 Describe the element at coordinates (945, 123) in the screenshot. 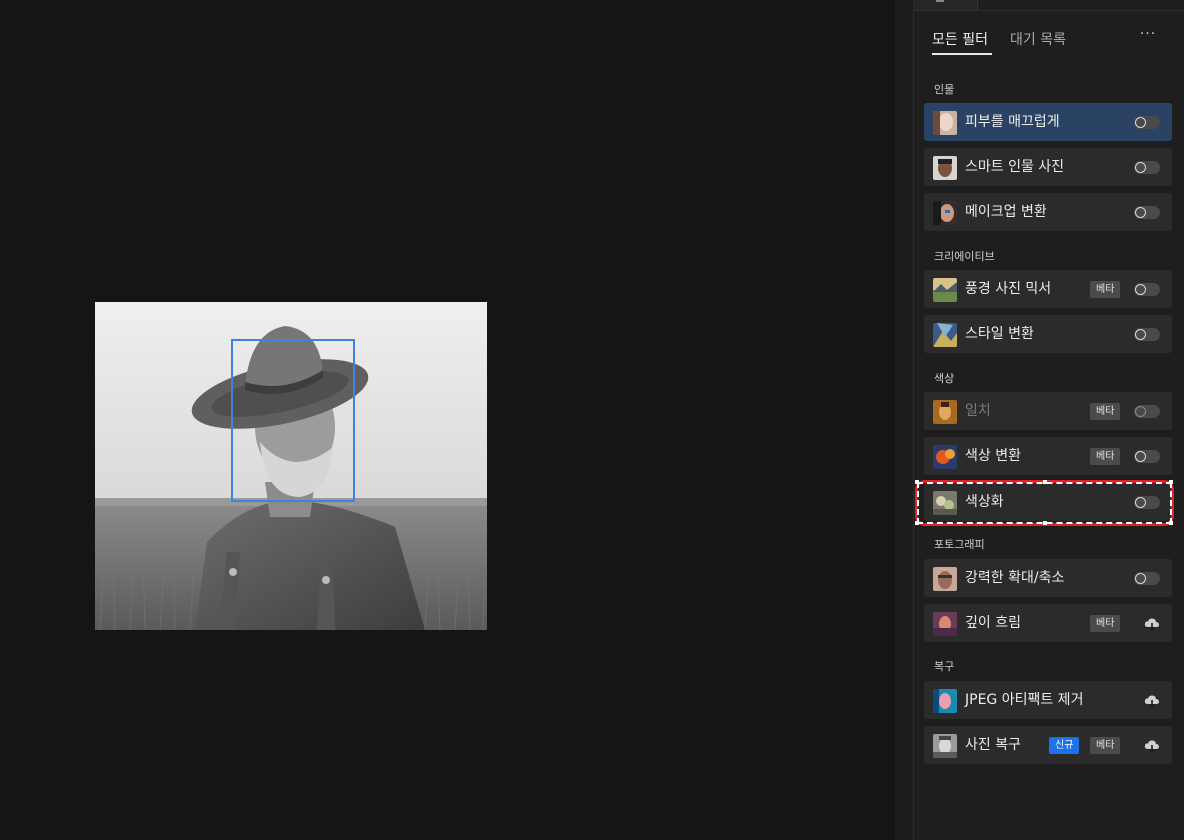

I see `skin-smoothing-thumbnail` at that location.